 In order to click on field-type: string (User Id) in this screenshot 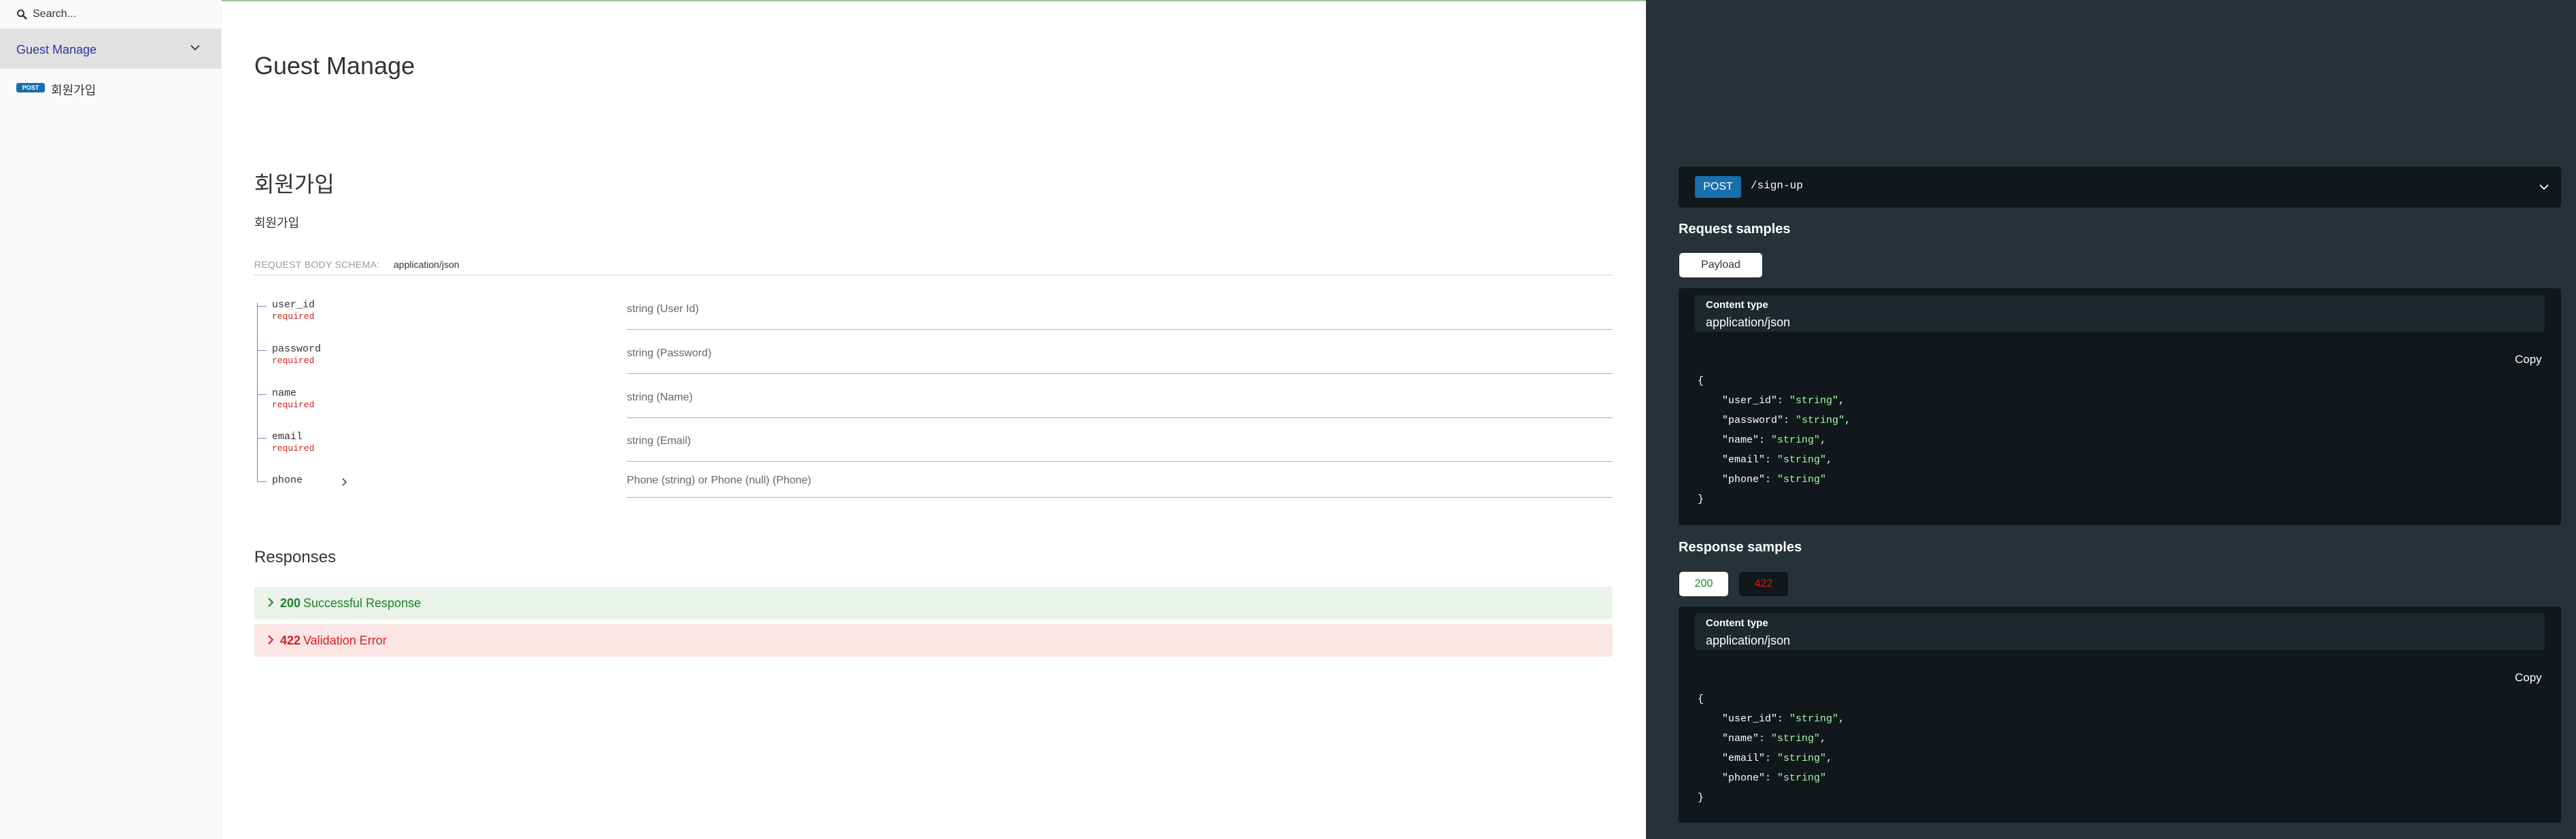, I will do `click(663, 309)`.